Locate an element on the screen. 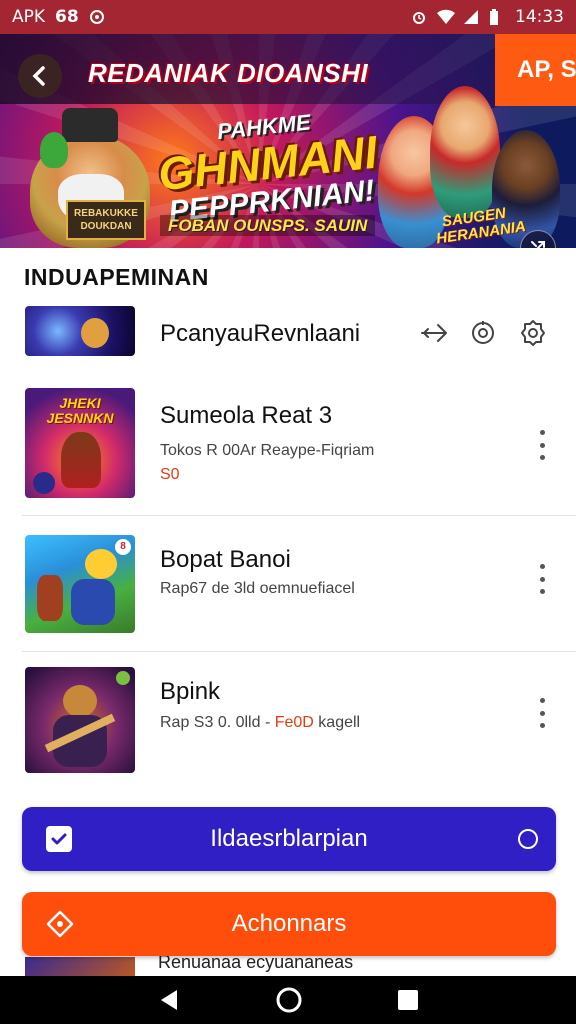 This screenshot has width=576, height=1024. list-item: 8 Bopat Banoi Rap67 de 3ld oemnuefiacel is located at coordinates (288, 593).